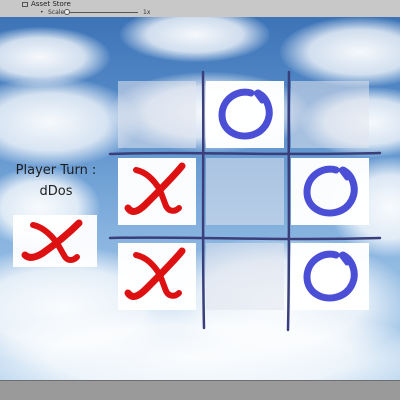 The height and width of the screenshot is (400, 400). What do you see at coordinates (200, 9) in the screenshot?
I see `editor-toolbar: Asset Store • Scale 1x` at bounding box center [200, 9].